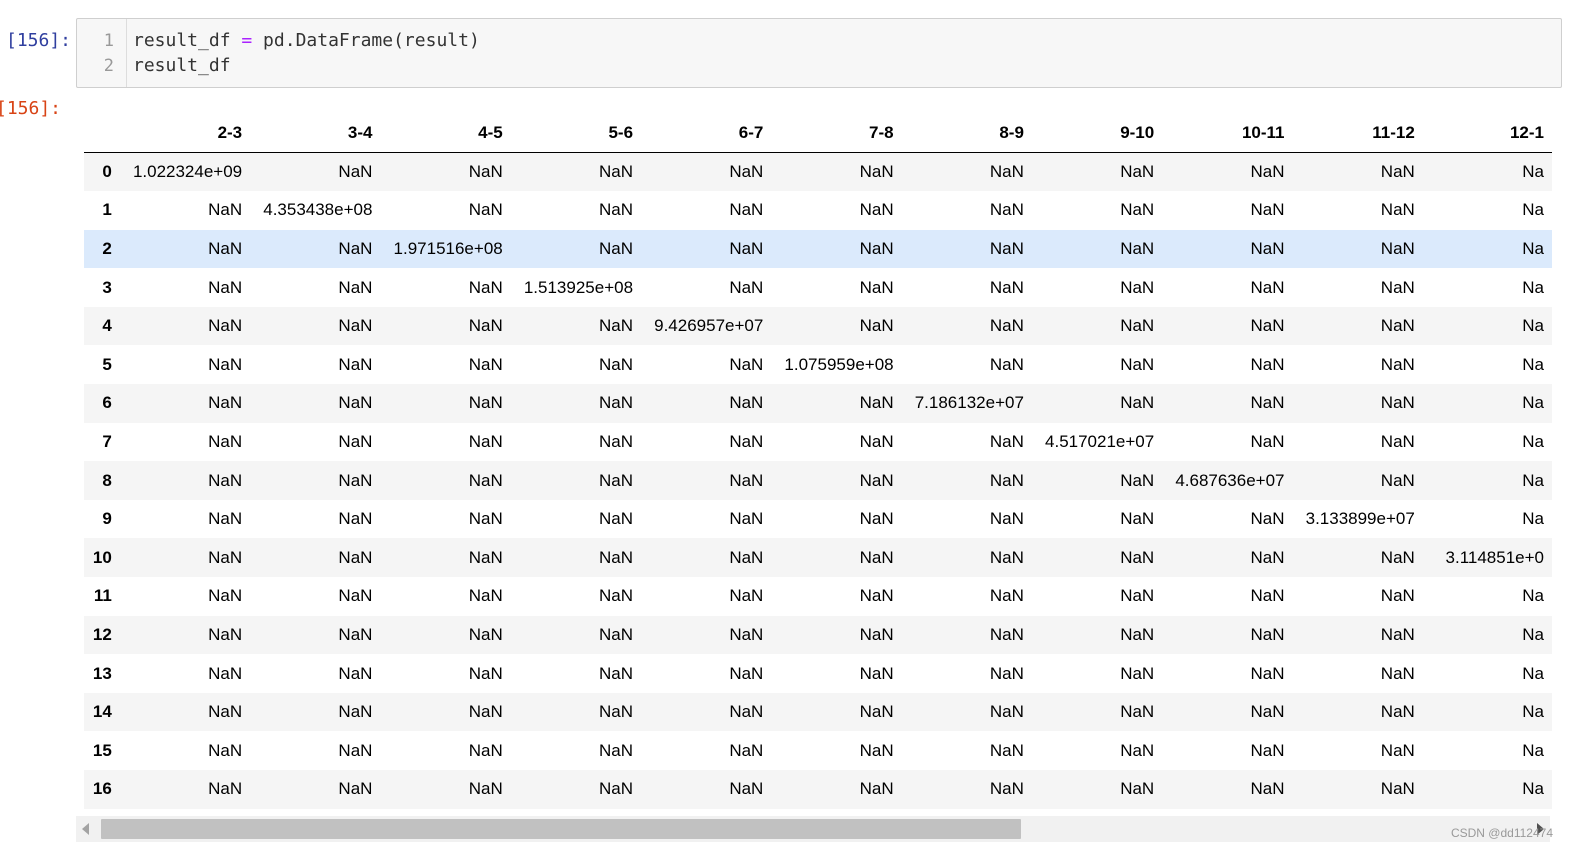 Image resolution: width=1587 pixels, height=858 pixels. Describe the element at coordinates (102, 712) in the screenshot. I see `row-index: 14` at that location.